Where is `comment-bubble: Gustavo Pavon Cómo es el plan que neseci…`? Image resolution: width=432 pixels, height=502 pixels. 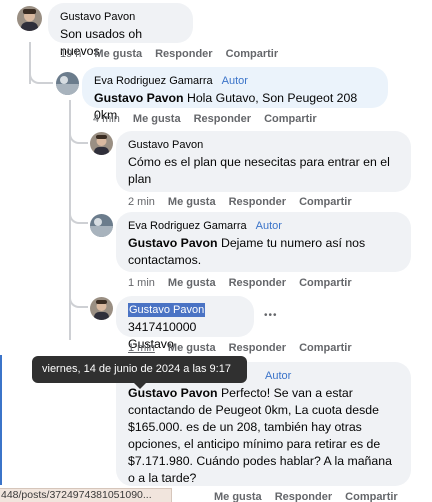 comment-bubble: Gustavo Pavon Cómo es el plan que neseci… is located at coordinates (263, 161).